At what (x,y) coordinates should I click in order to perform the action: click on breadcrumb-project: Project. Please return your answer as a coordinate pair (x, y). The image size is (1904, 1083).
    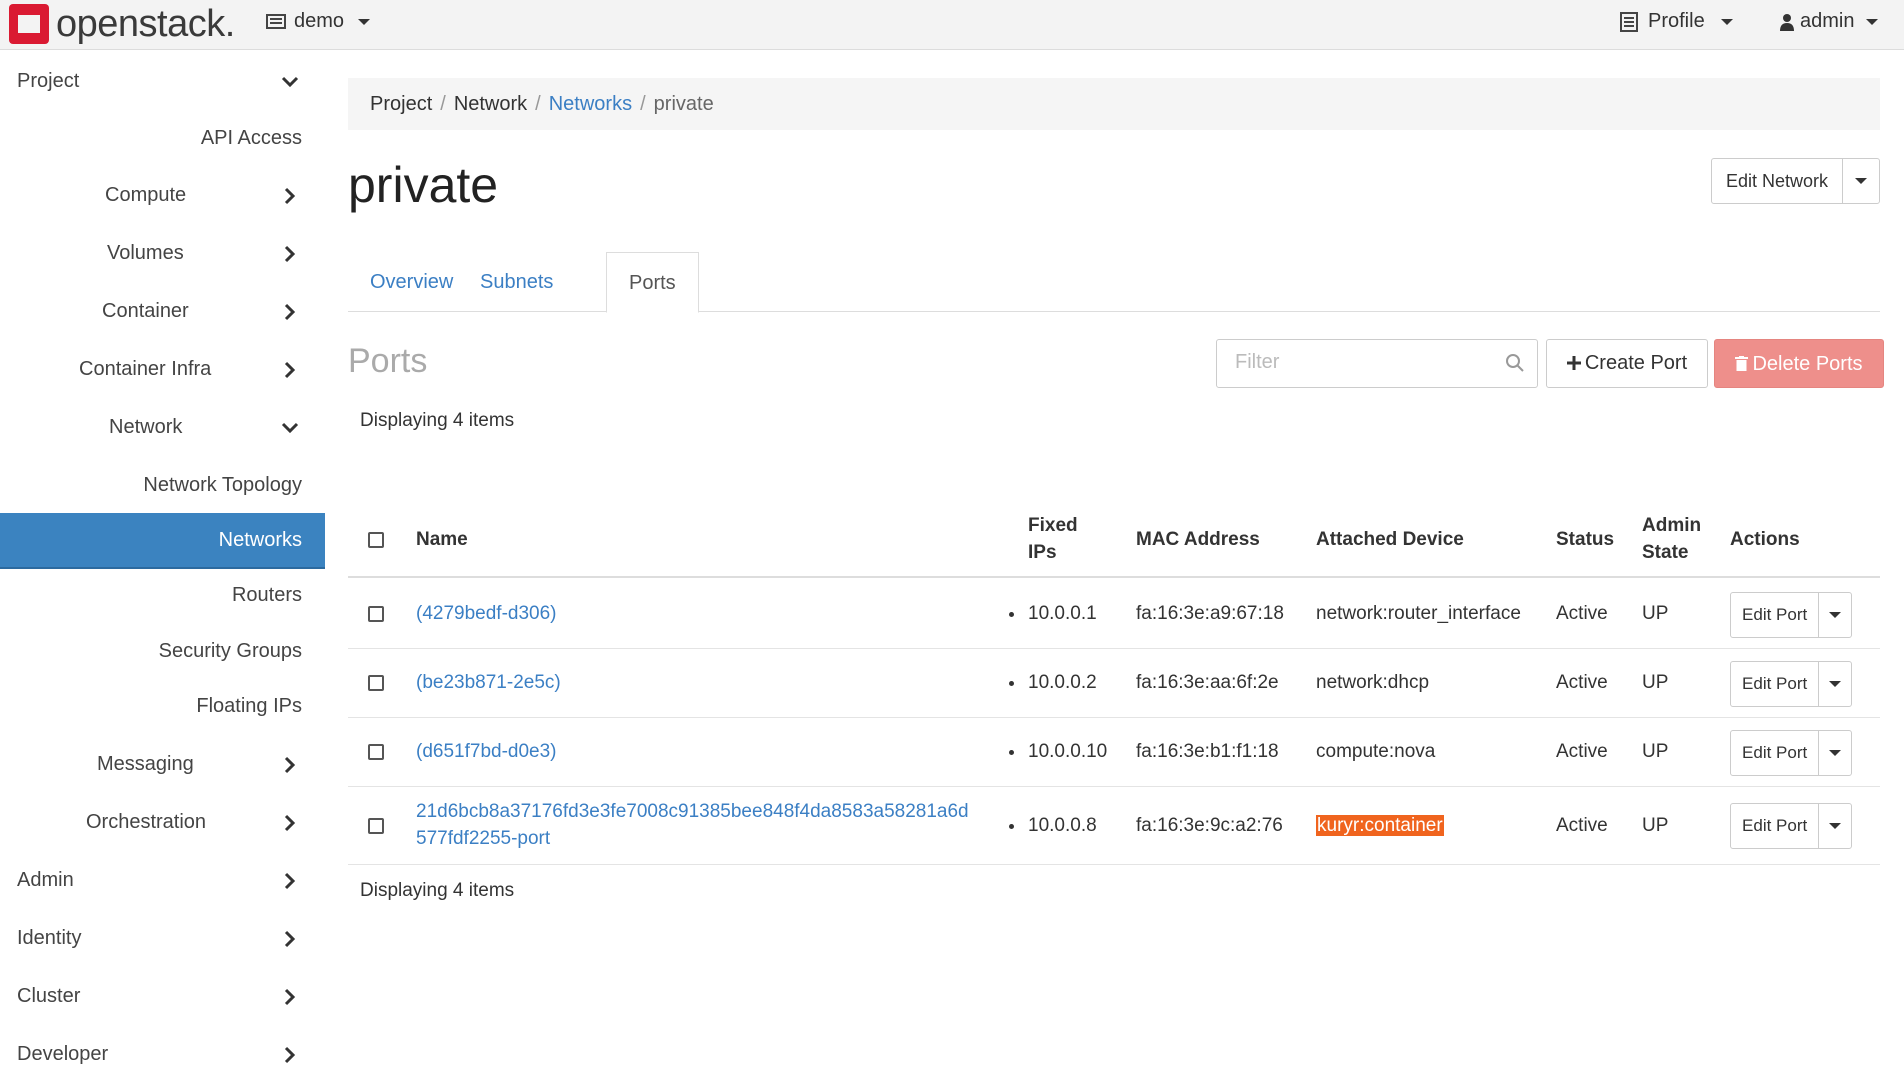
    Looking at the image, I should click on (401, 104).